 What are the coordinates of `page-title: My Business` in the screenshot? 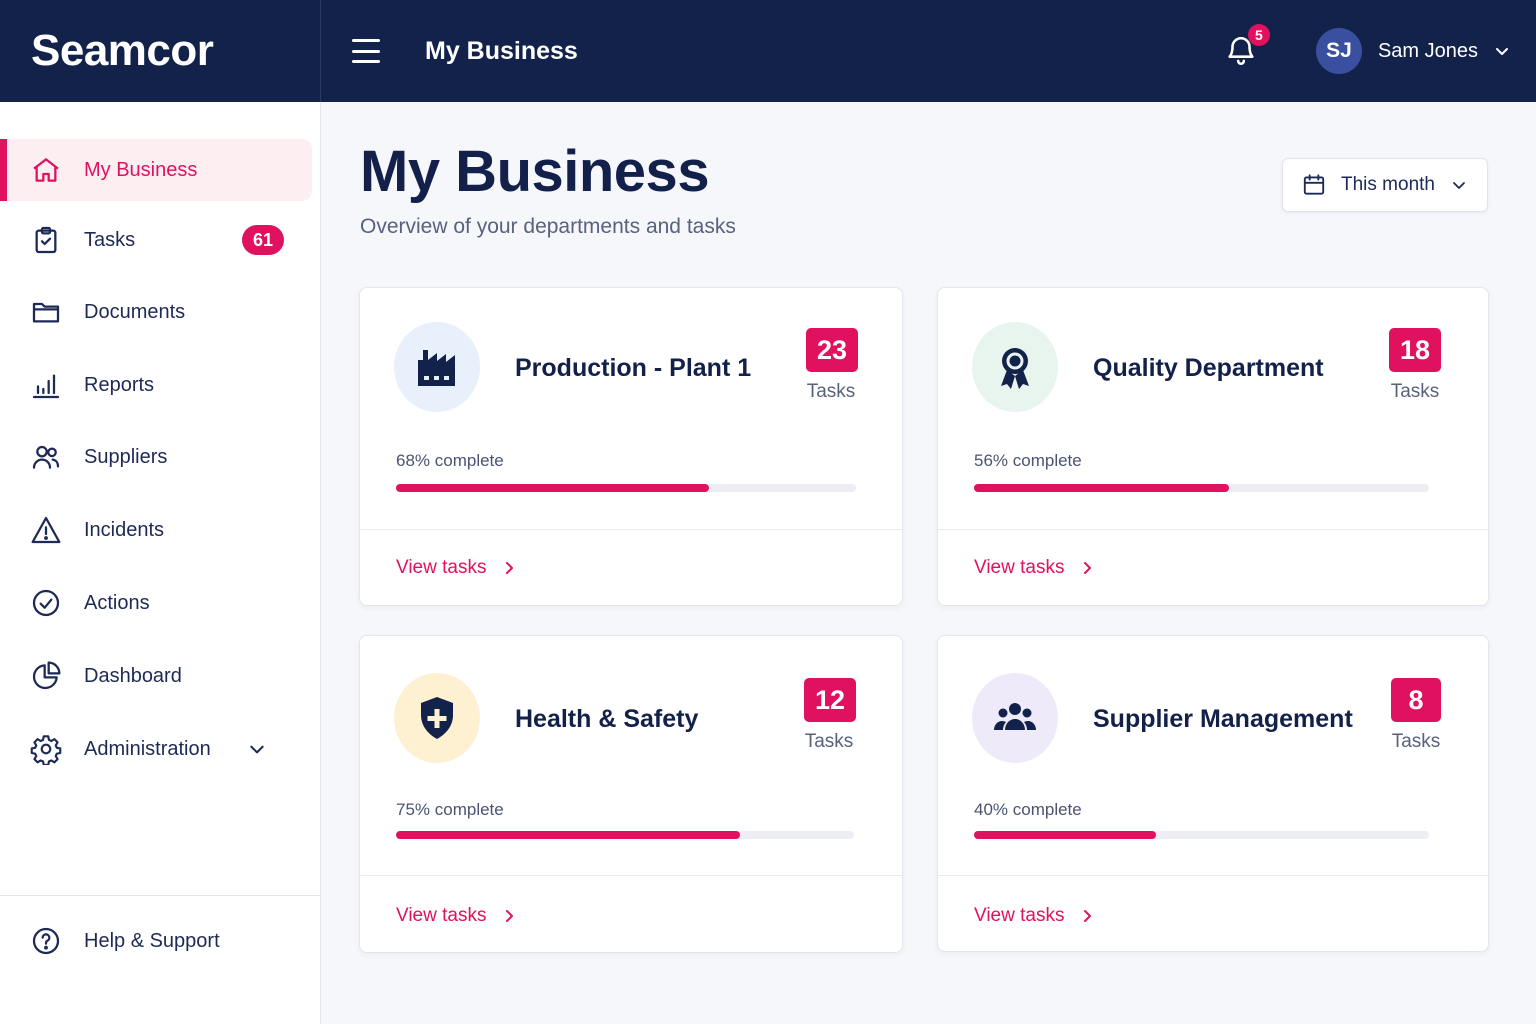 It's located at (535, 171).